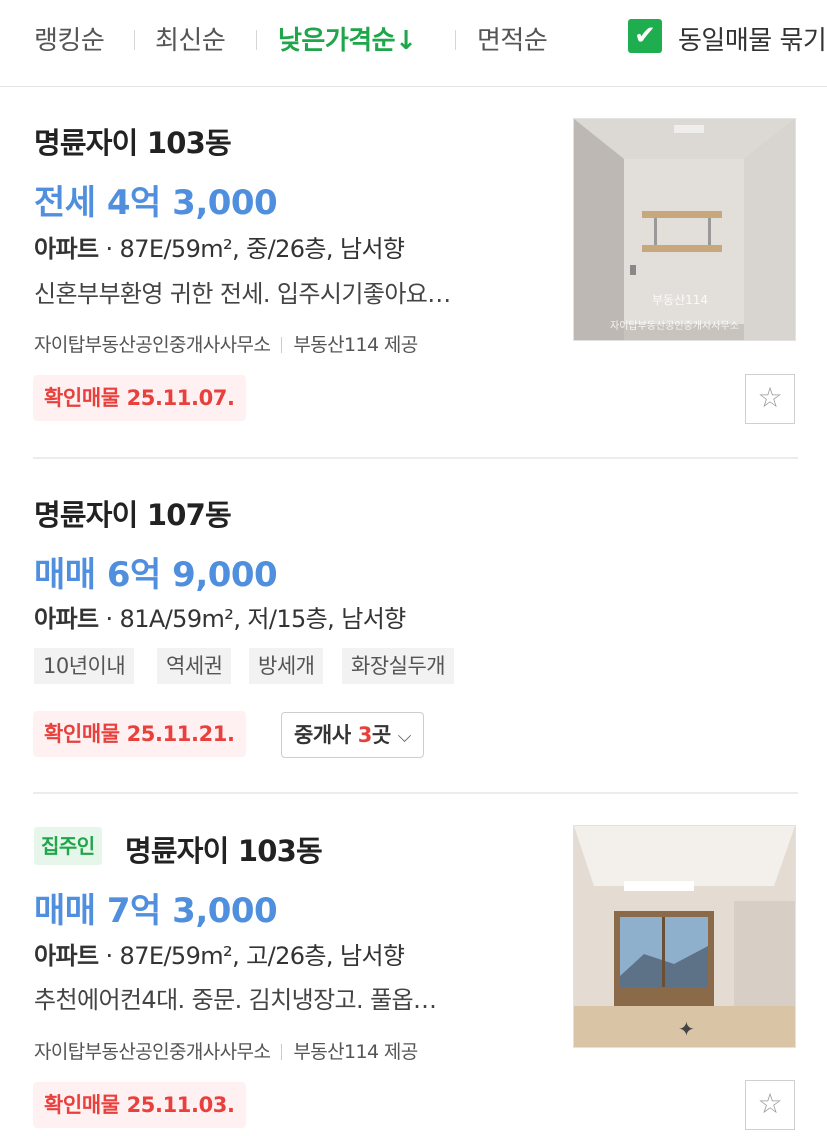 This screenshot has width=827, height=1136. Describe the element at coordinates (404, 736) in the screenshot. I see `chevron-down-icon: ⌵` at that location.